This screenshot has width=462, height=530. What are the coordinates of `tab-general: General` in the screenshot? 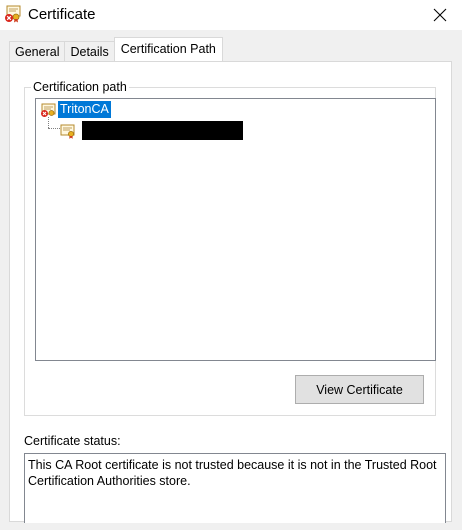 It's located at (37, 51).